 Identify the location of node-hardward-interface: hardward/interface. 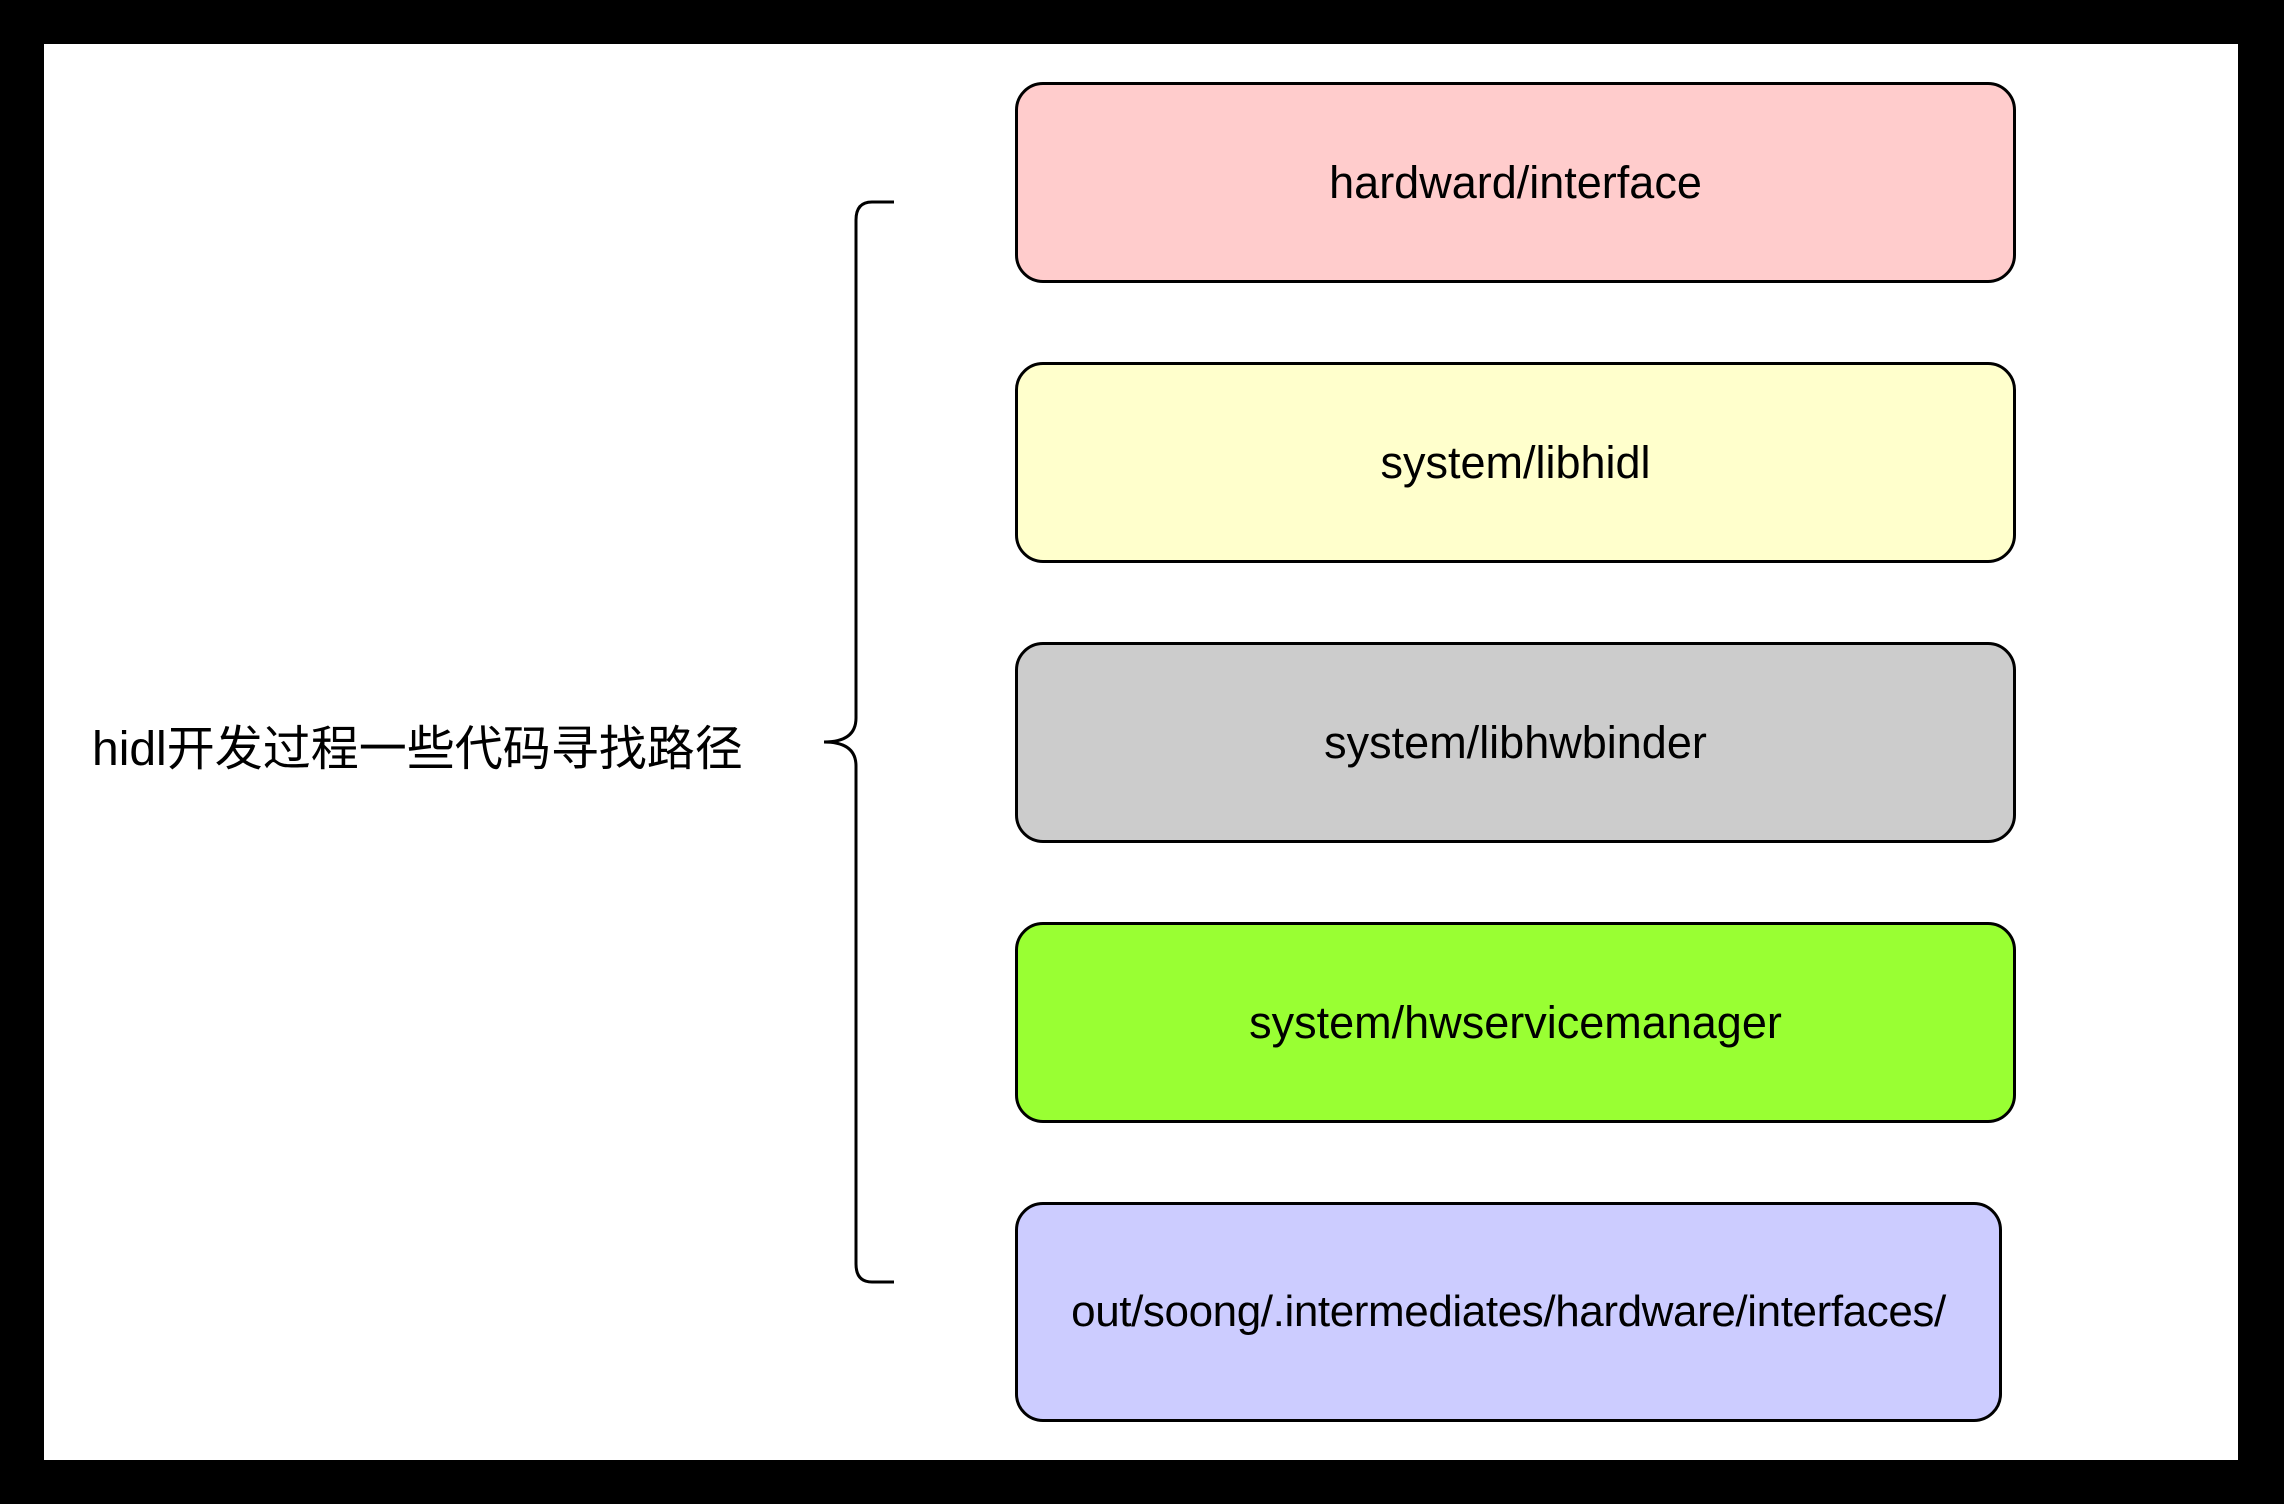
(1515, 182).